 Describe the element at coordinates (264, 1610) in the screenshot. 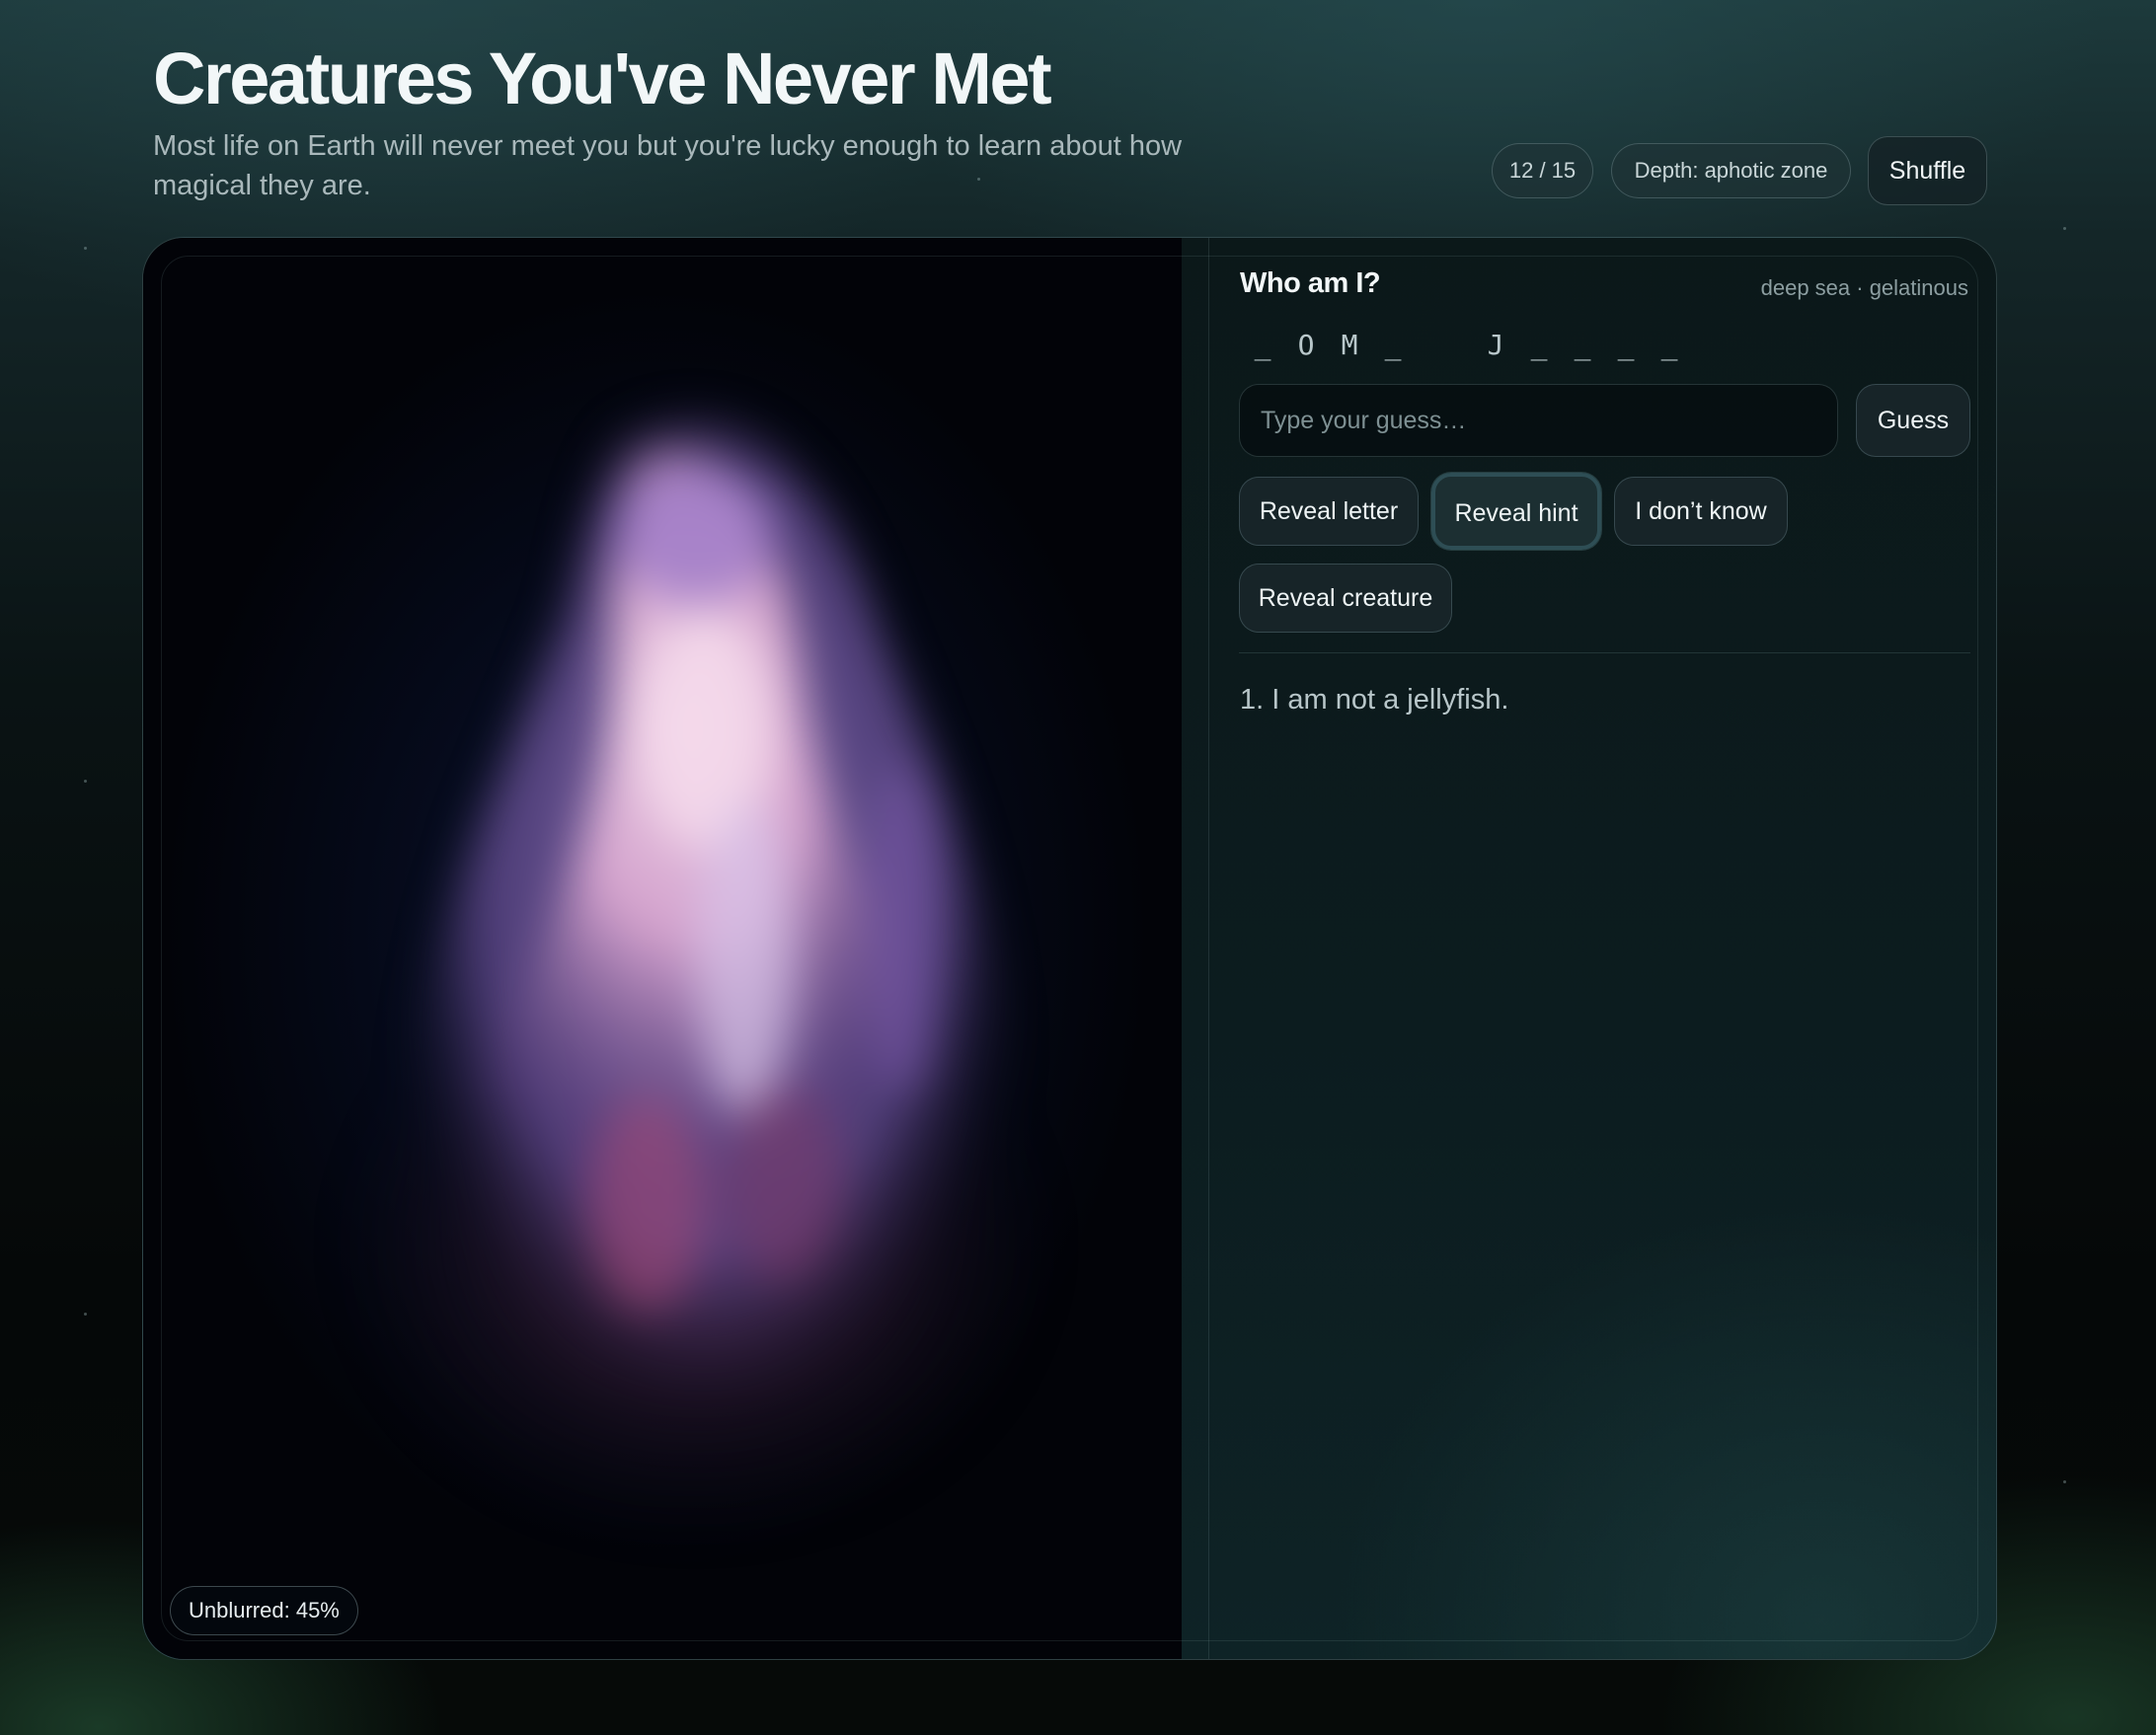

I see `unblurred-percentage-badge: Unblurred: 45%` at that location.